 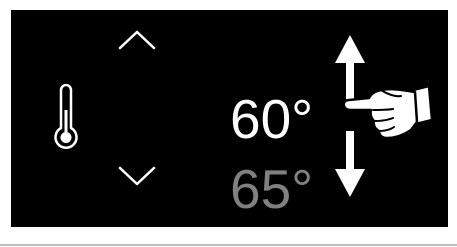 I want to click on chevron-up-icon, so click(x=137, y=40).